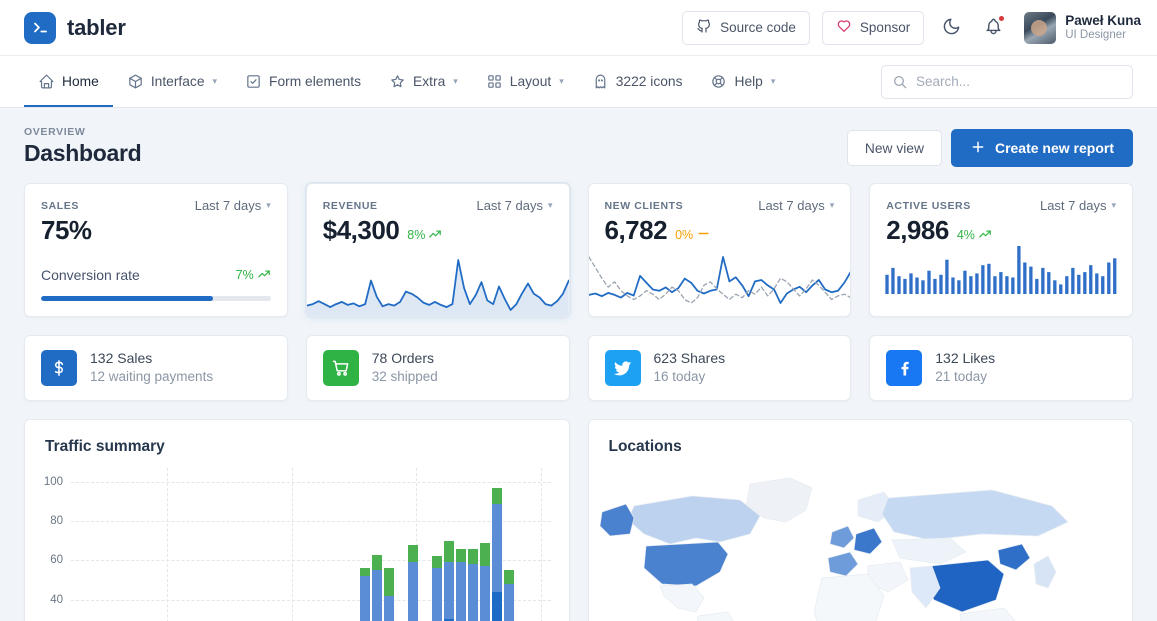 This screenshot has width=1157, height=621. I want to click on nav-item-help: Help ▾, so click(742, 81).